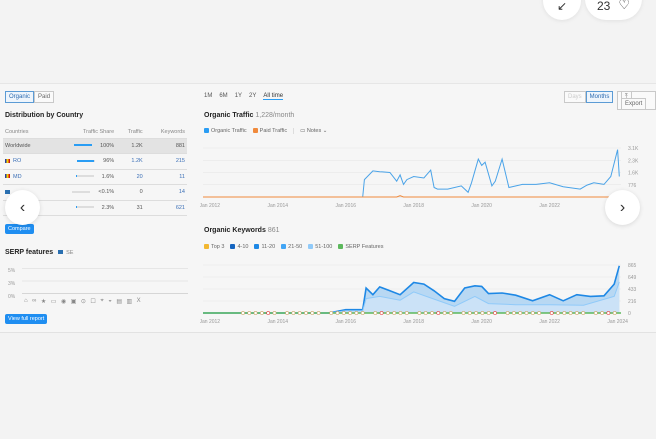  Describe the element at coordinates (243, 247) in the screenshot. I see `label: 4-10` at that location.